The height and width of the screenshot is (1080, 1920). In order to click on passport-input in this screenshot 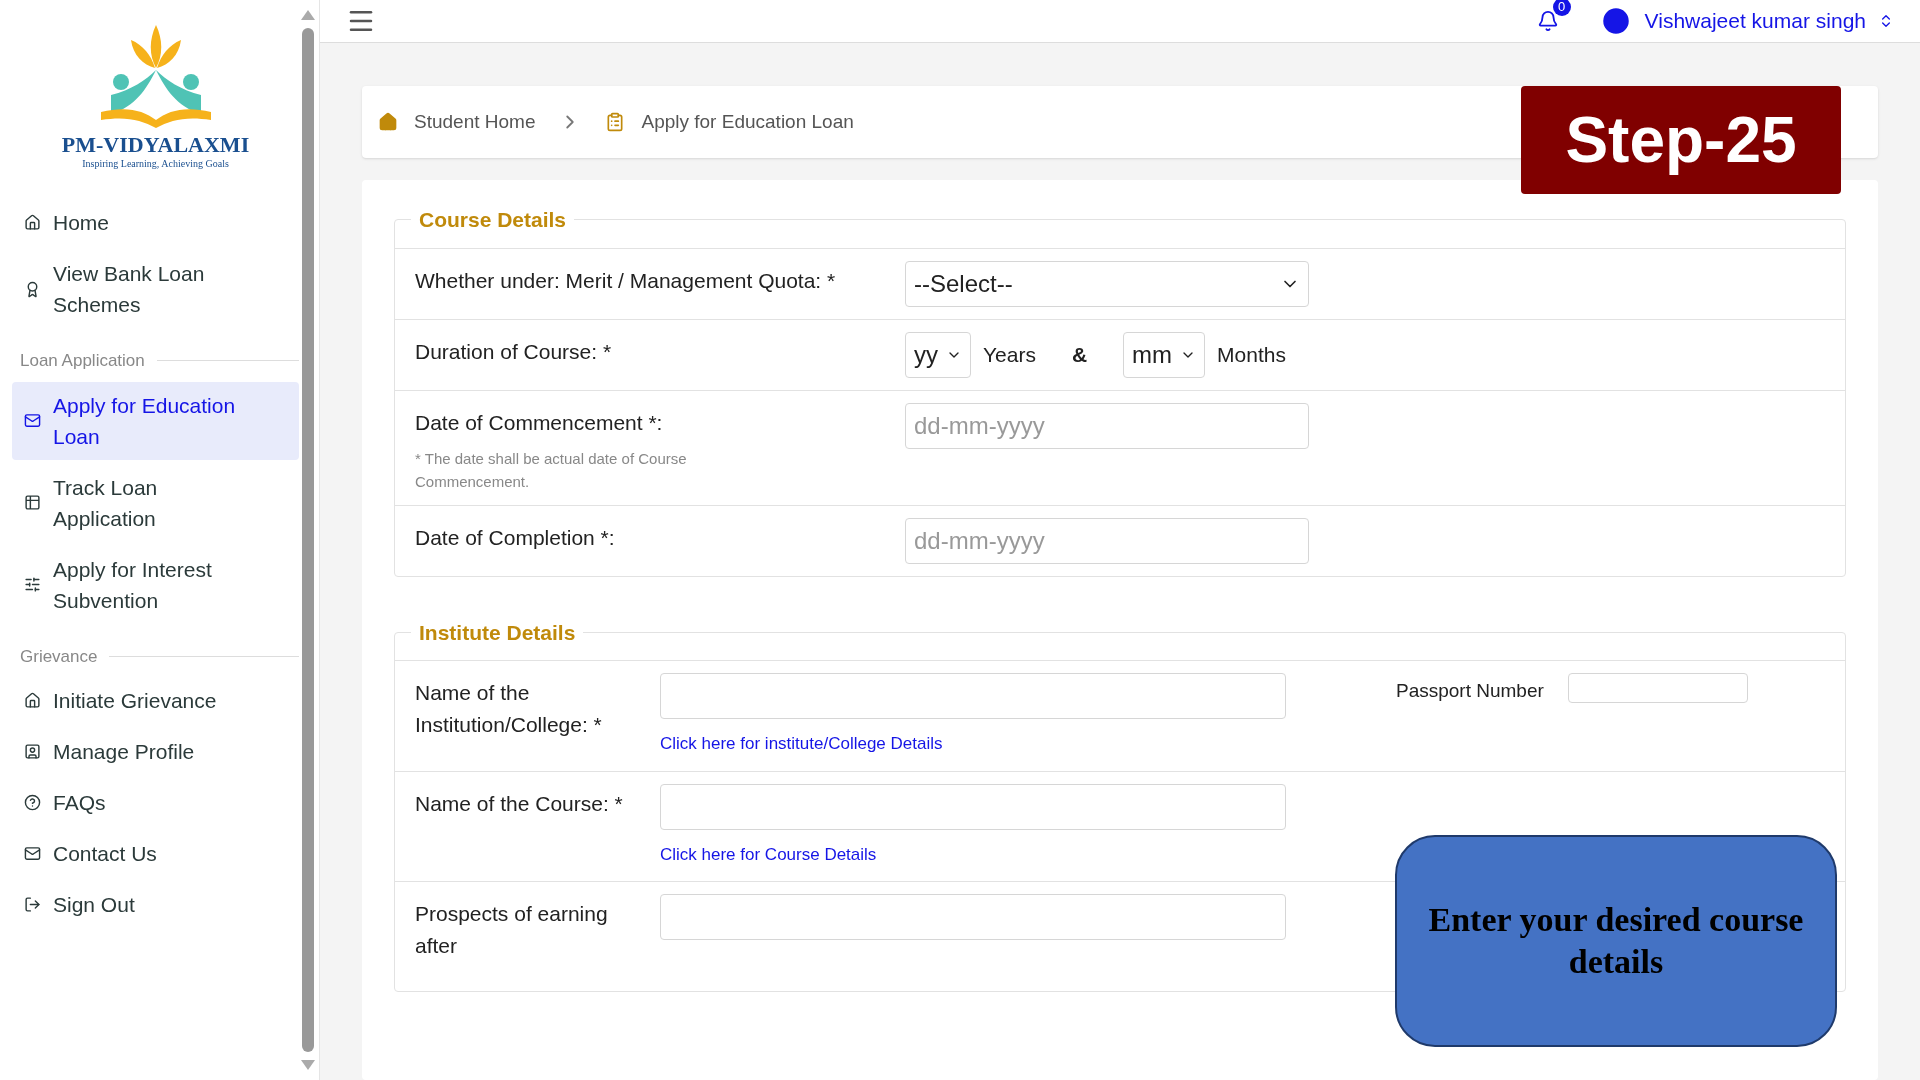, I will do `click(1657, 688)`.